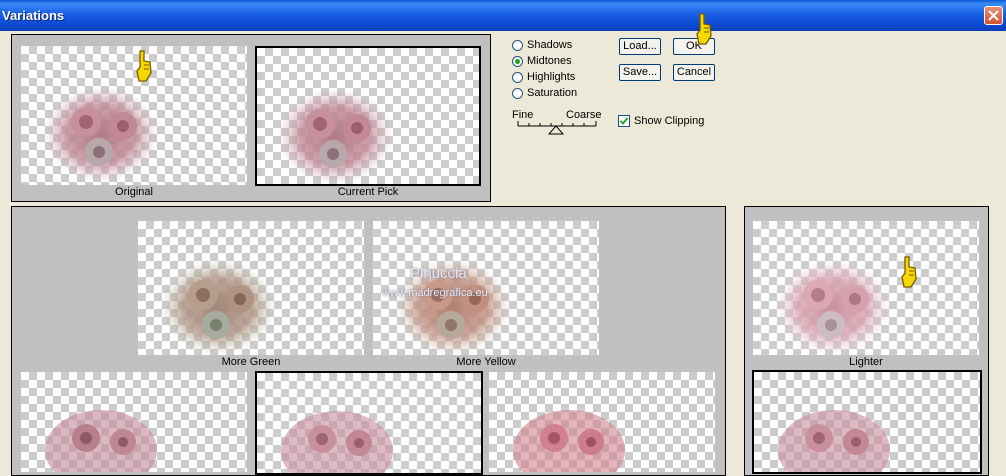 This screenshot has height=476, width=1006. I want to click on window-title: Variations, so click(33, 15).